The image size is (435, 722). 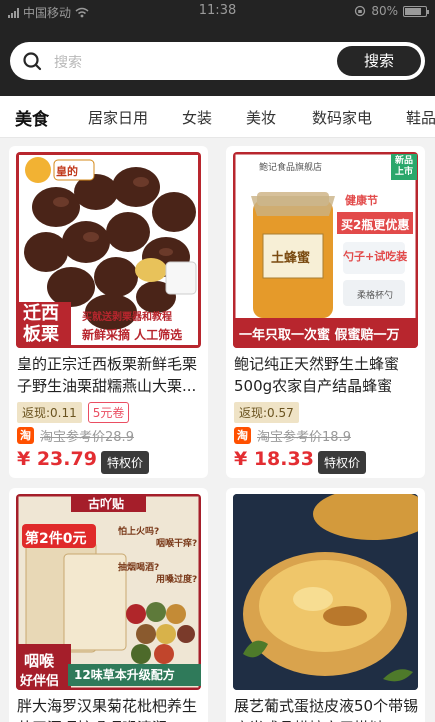 I want to click on spoon-label: 柔格杯勺, so click(x=375, y=296).